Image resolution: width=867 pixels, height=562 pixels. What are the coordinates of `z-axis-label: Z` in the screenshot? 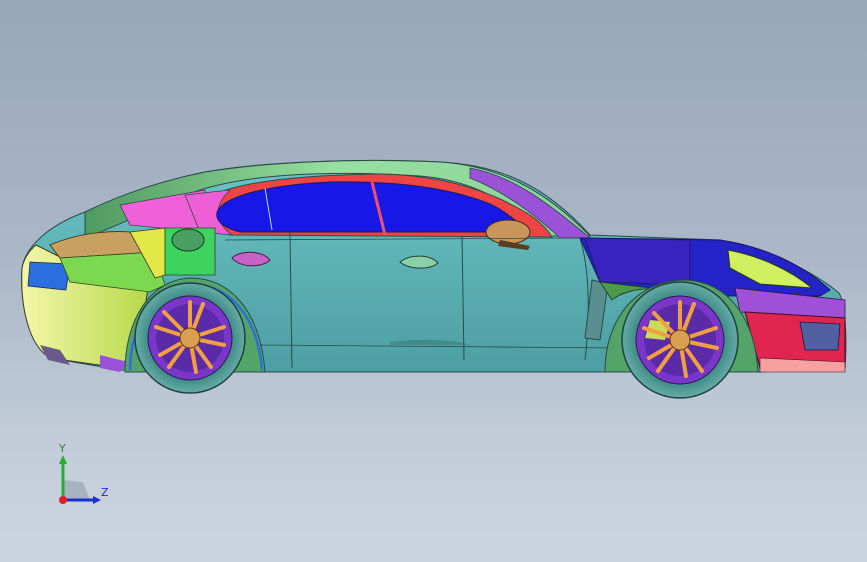 It's located at (105, 492).